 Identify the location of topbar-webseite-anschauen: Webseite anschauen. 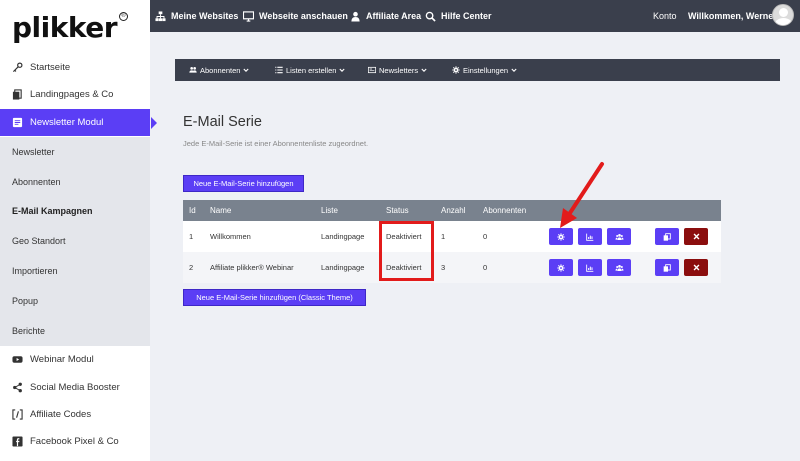
(295, 16).